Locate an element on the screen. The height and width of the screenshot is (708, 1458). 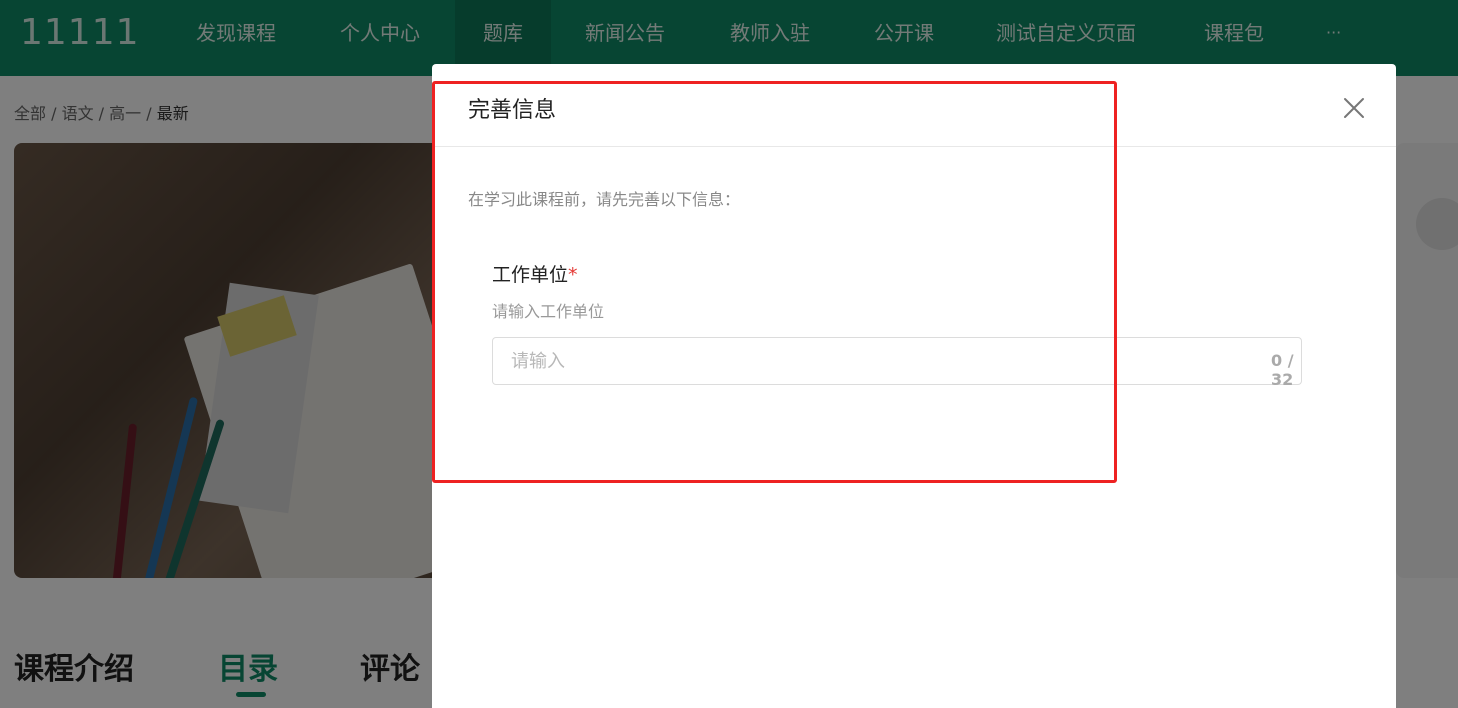
close-icon is located at coordinates (1354, 108).